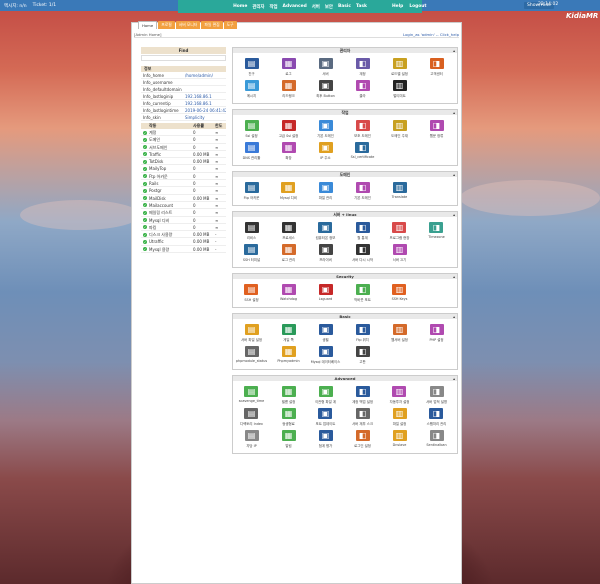 The width and height of the screenshot is (600, 584). What do you see at coordinates (399, 231) in the screenshot?
I see `panel-item: ▥ 프로그램 현장` at bounding box center [399, 231].